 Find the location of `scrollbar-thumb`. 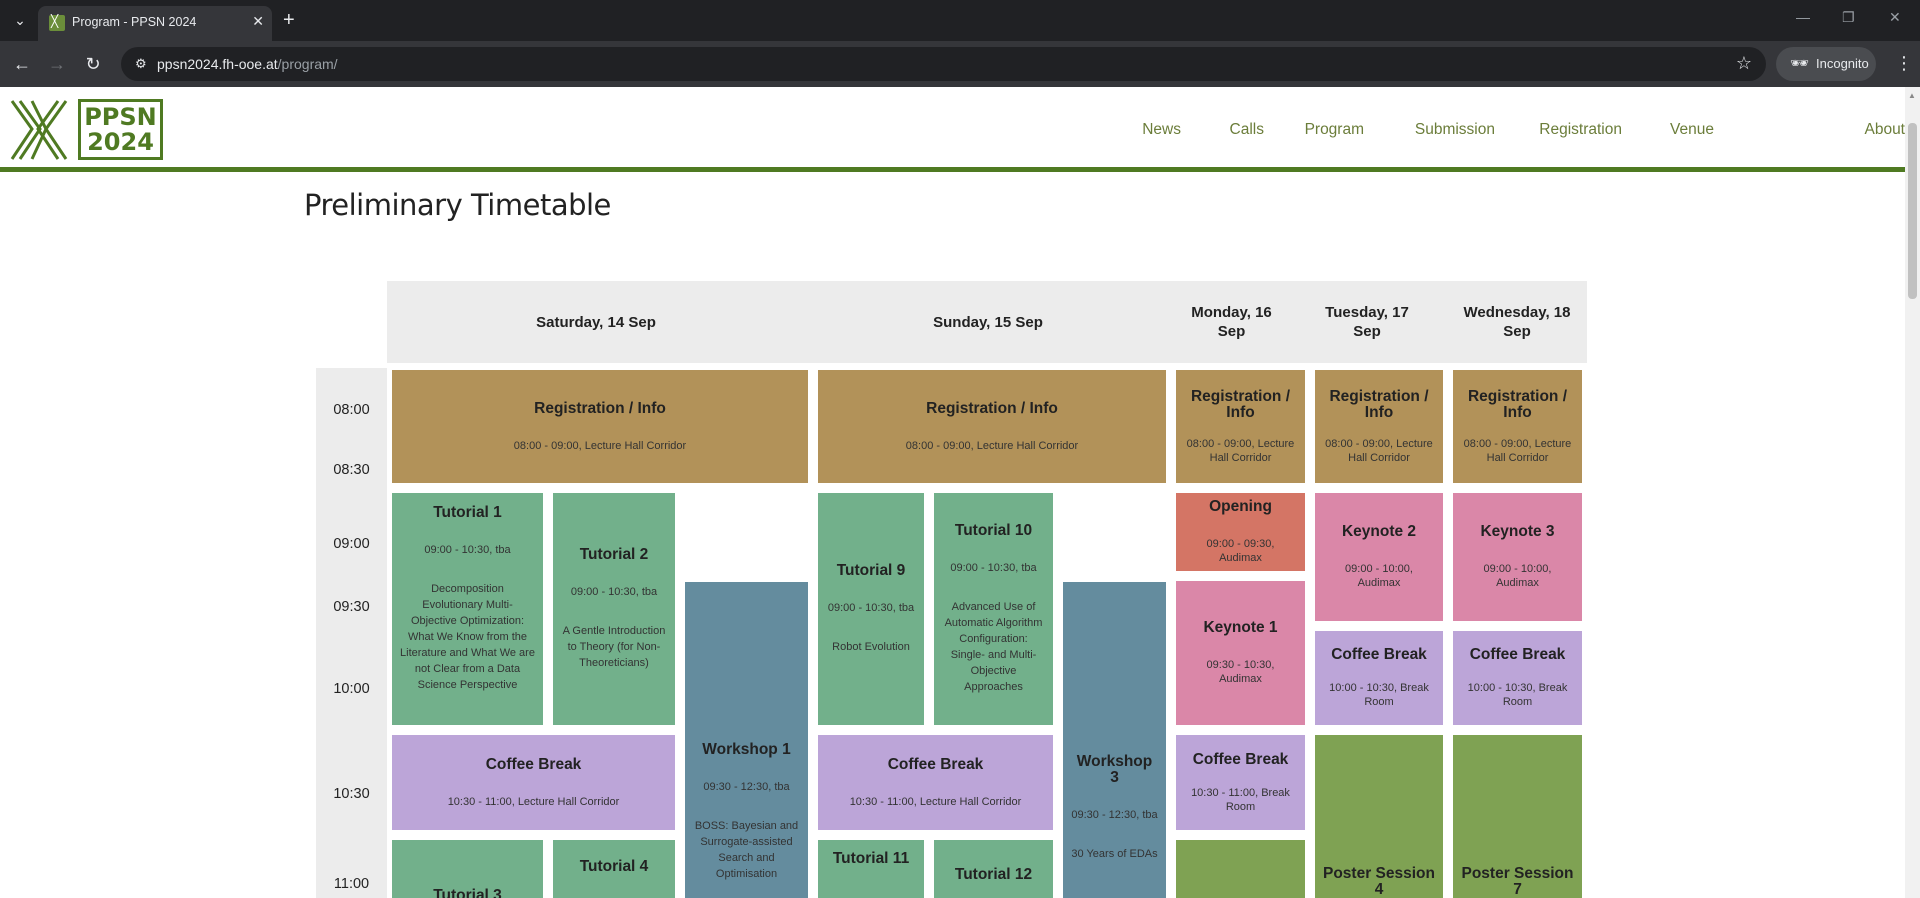

scrollbar-thumb is located at coordinates (1912, 211).